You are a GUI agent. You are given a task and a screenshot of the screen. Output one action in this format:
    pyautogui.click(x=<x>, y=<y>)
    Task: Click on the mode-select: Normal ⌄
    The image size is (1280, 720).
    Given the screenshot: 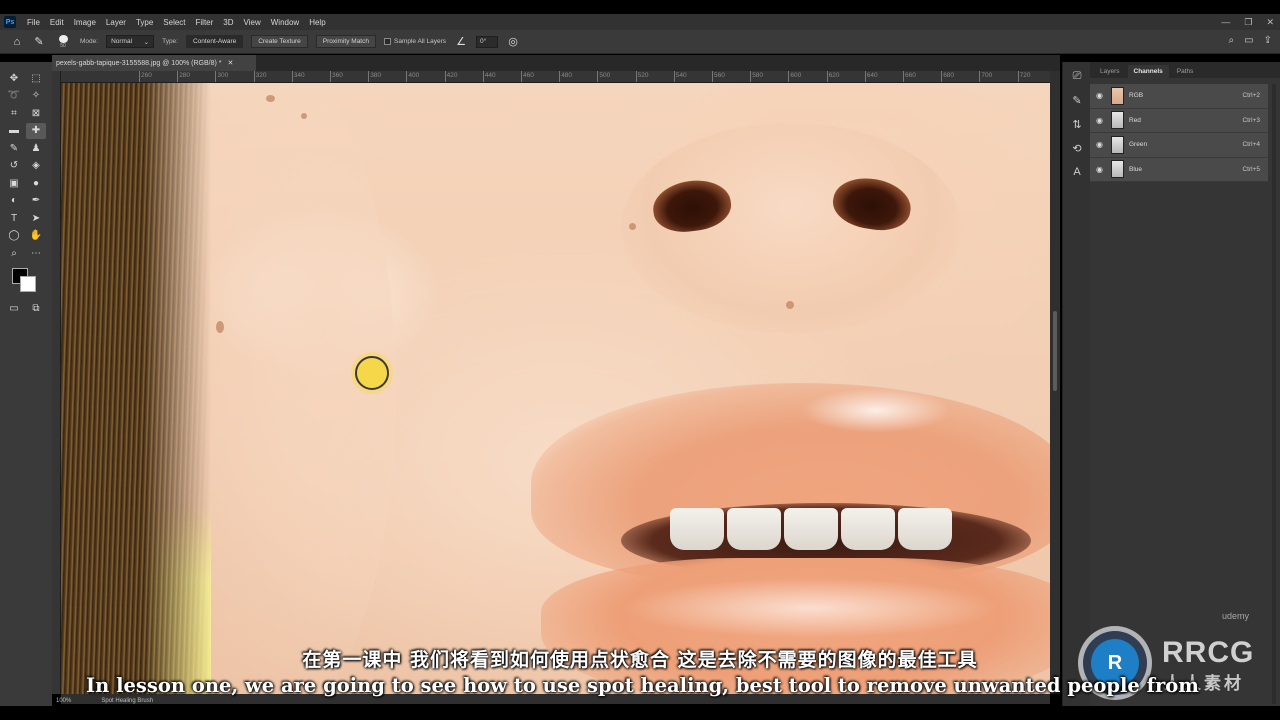 What is the action you would take?
    pyautogui.click(x=130, y=41)
    